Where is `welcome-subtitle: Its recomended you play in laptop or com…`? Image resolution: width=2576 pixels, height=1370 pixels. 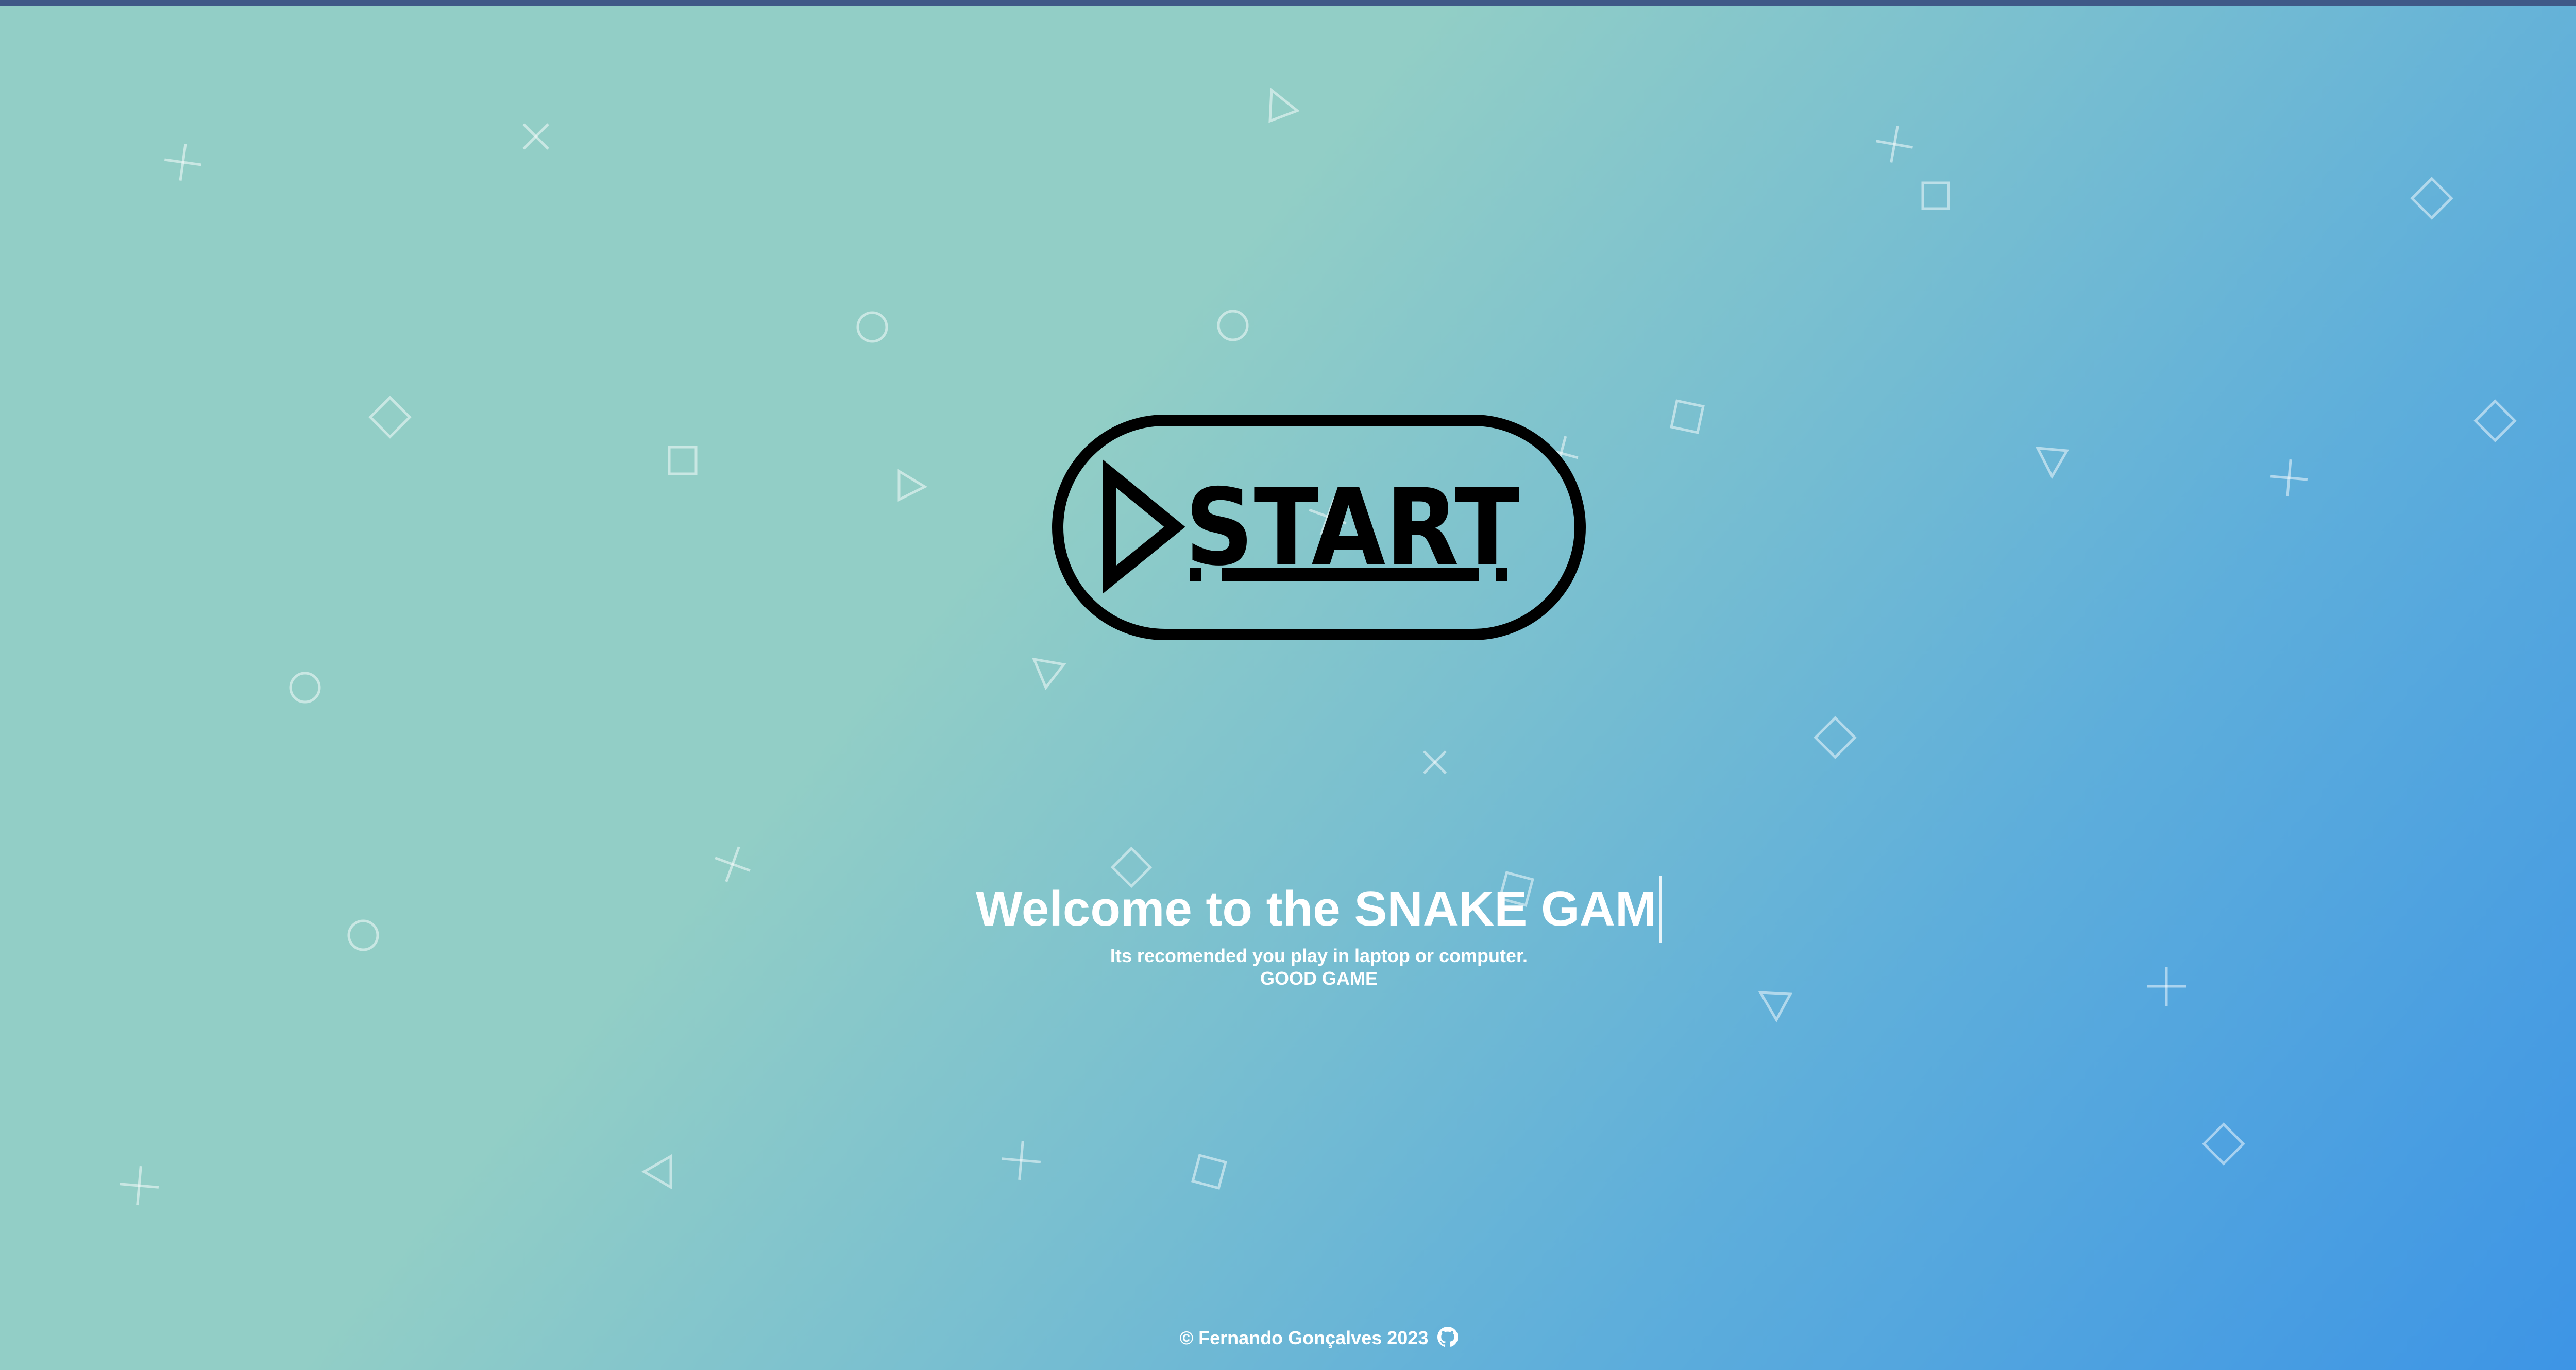 welcome-subtitle: Its recomended you play in laptop or com… is located at coordinates (1319, 955).